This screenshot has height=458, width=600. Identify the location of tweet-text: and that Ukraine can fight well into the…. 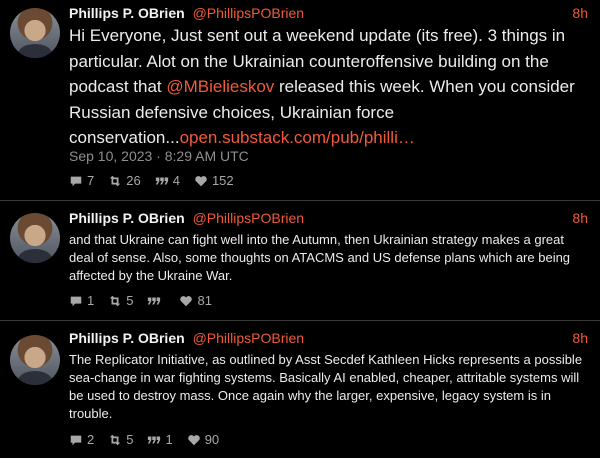
(320, 257).